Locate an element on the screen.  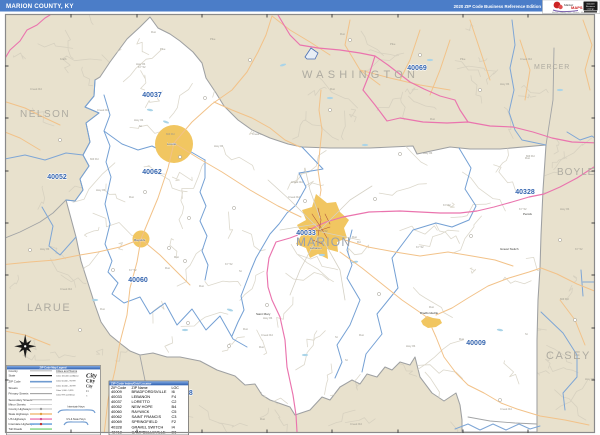
svg-text: Primary Streets is located at coordinates (19, 394).